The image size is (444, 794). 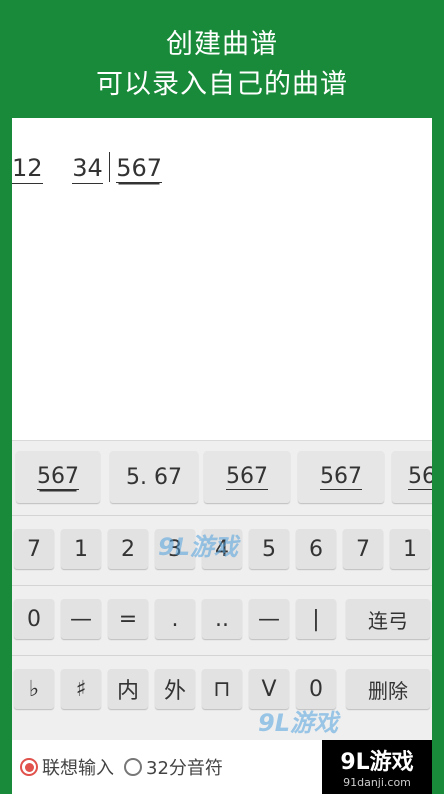 I want to click on badge-title: 9L游戏, so click(x=377, y=762).